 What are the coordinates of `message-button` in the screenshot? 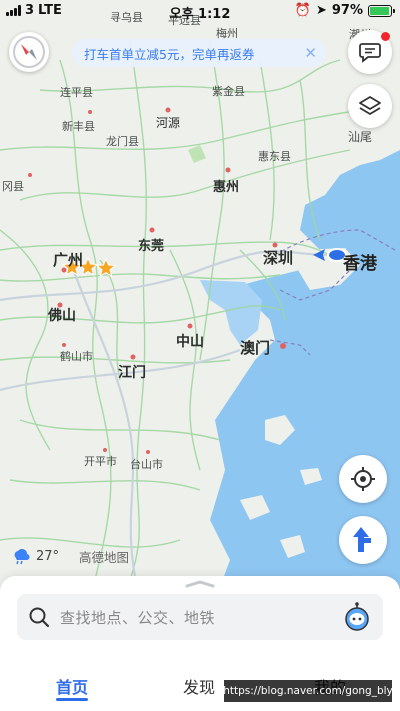 It's located at (370, 52).